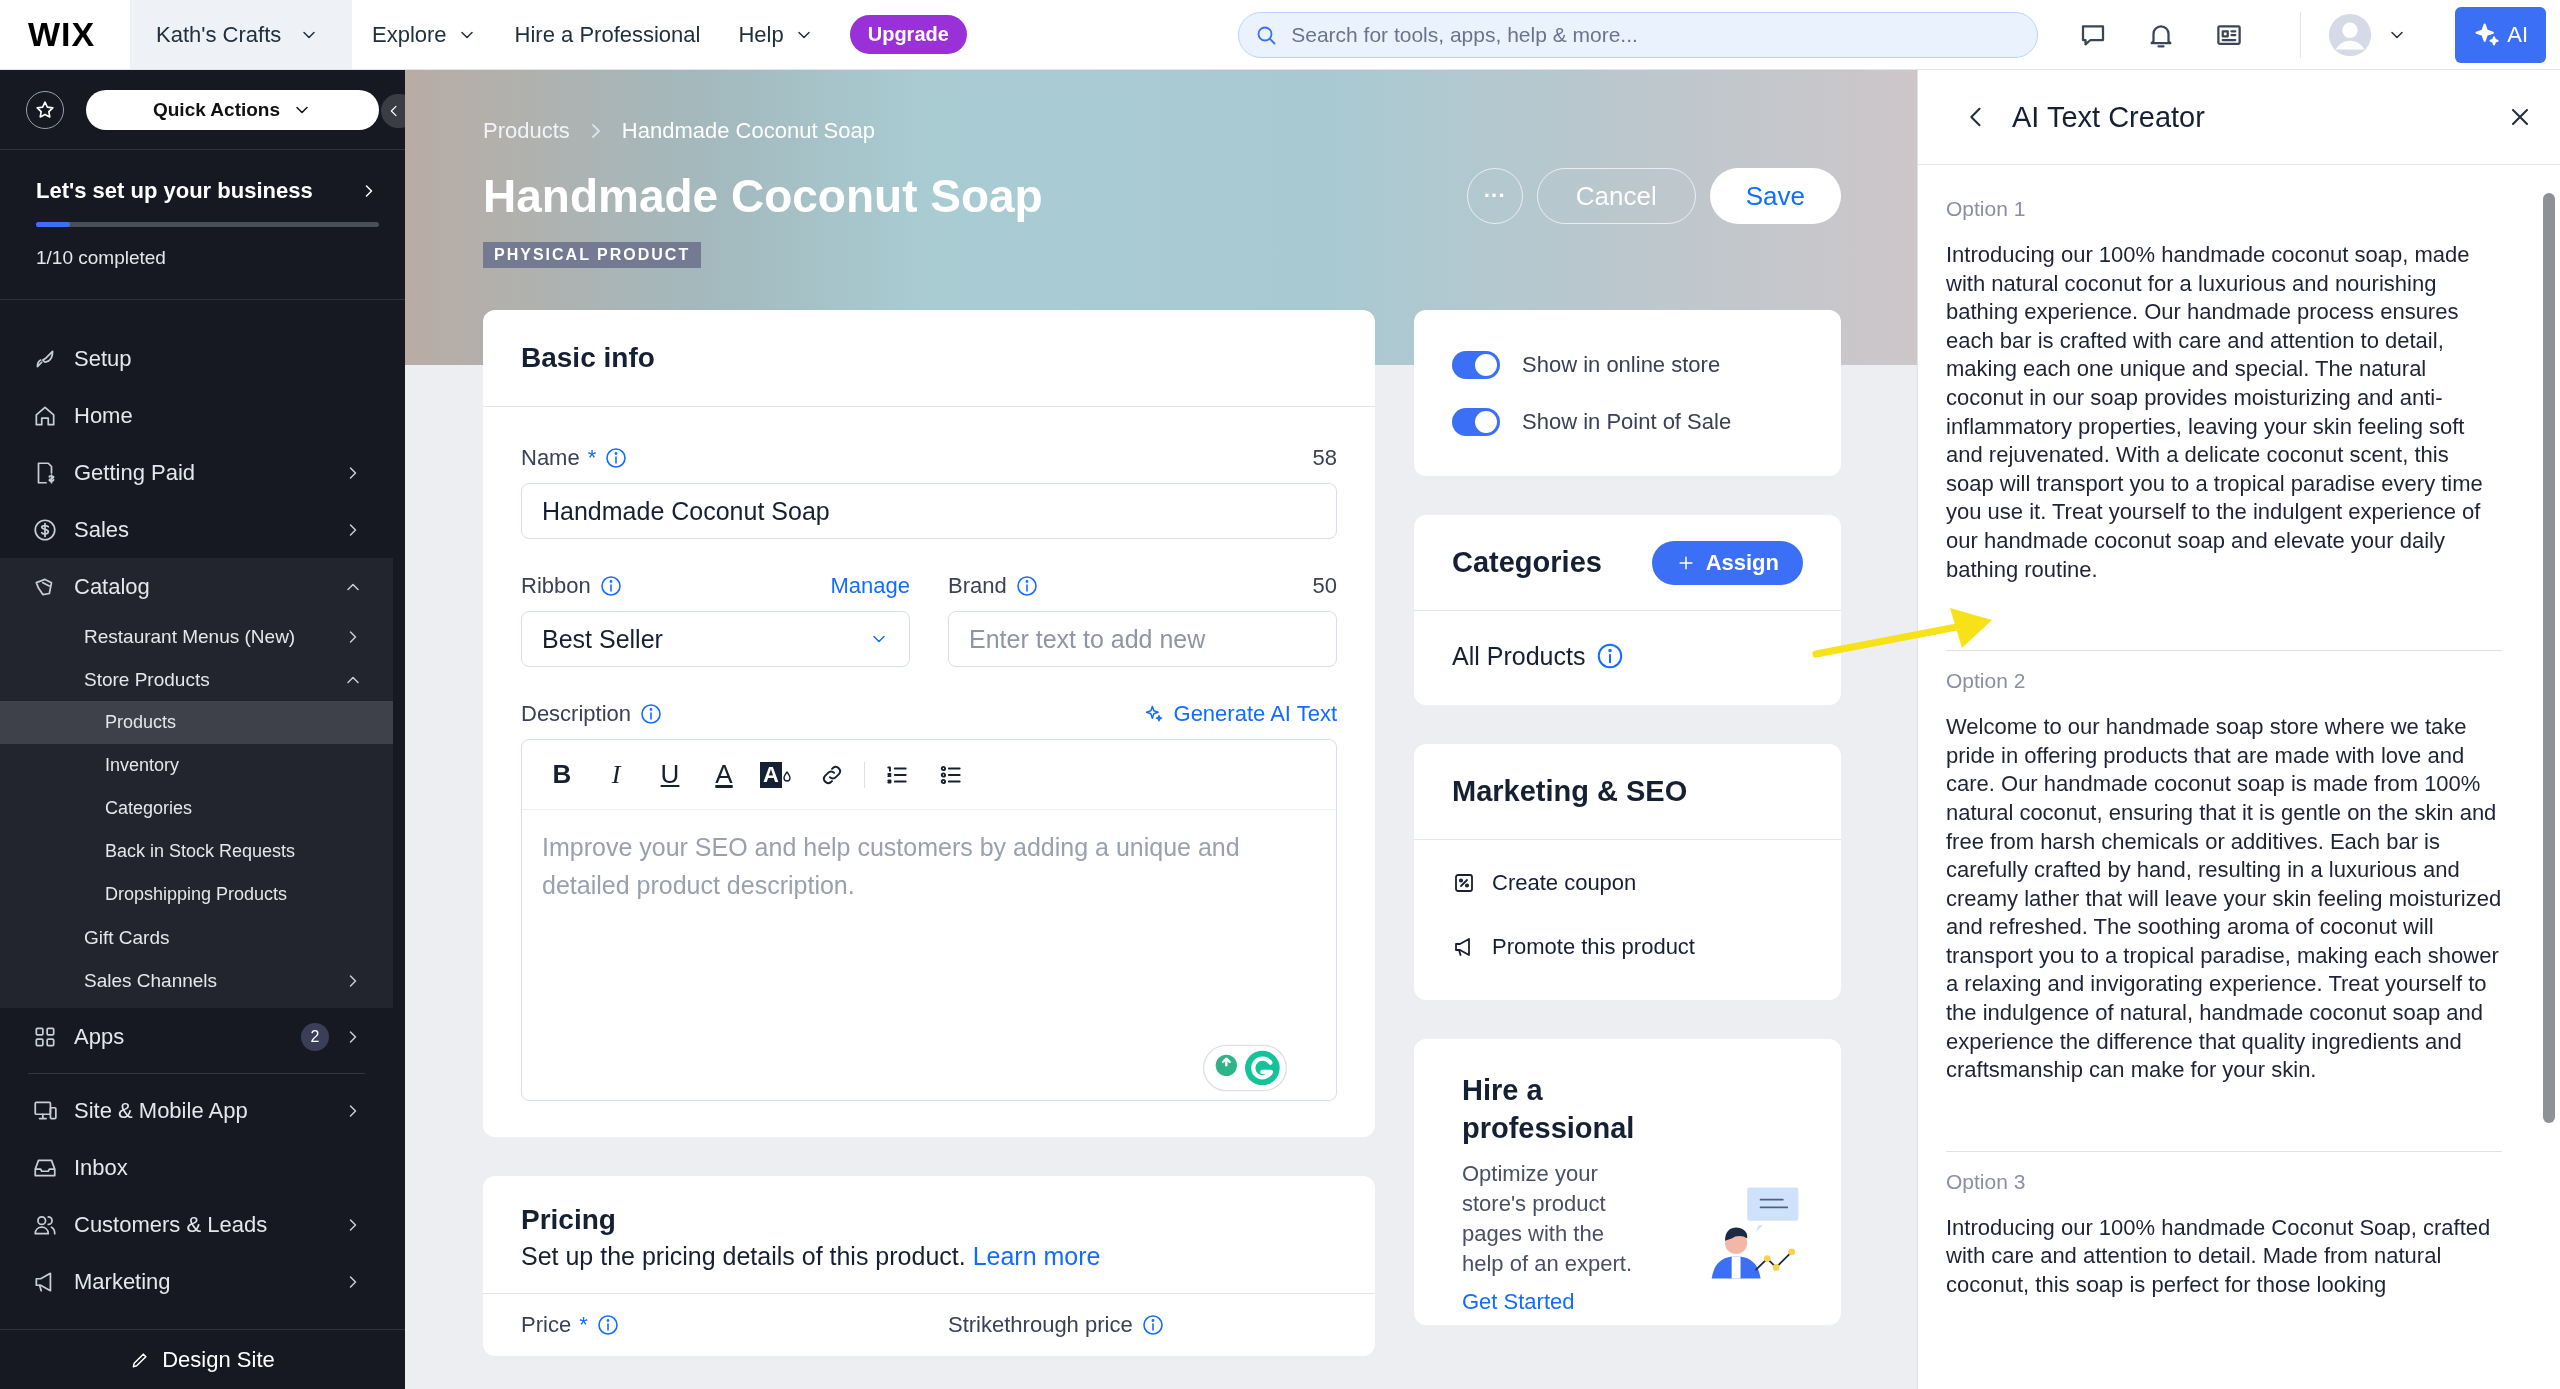  I want to click on option-label: Option 2, so click(1986, 681).